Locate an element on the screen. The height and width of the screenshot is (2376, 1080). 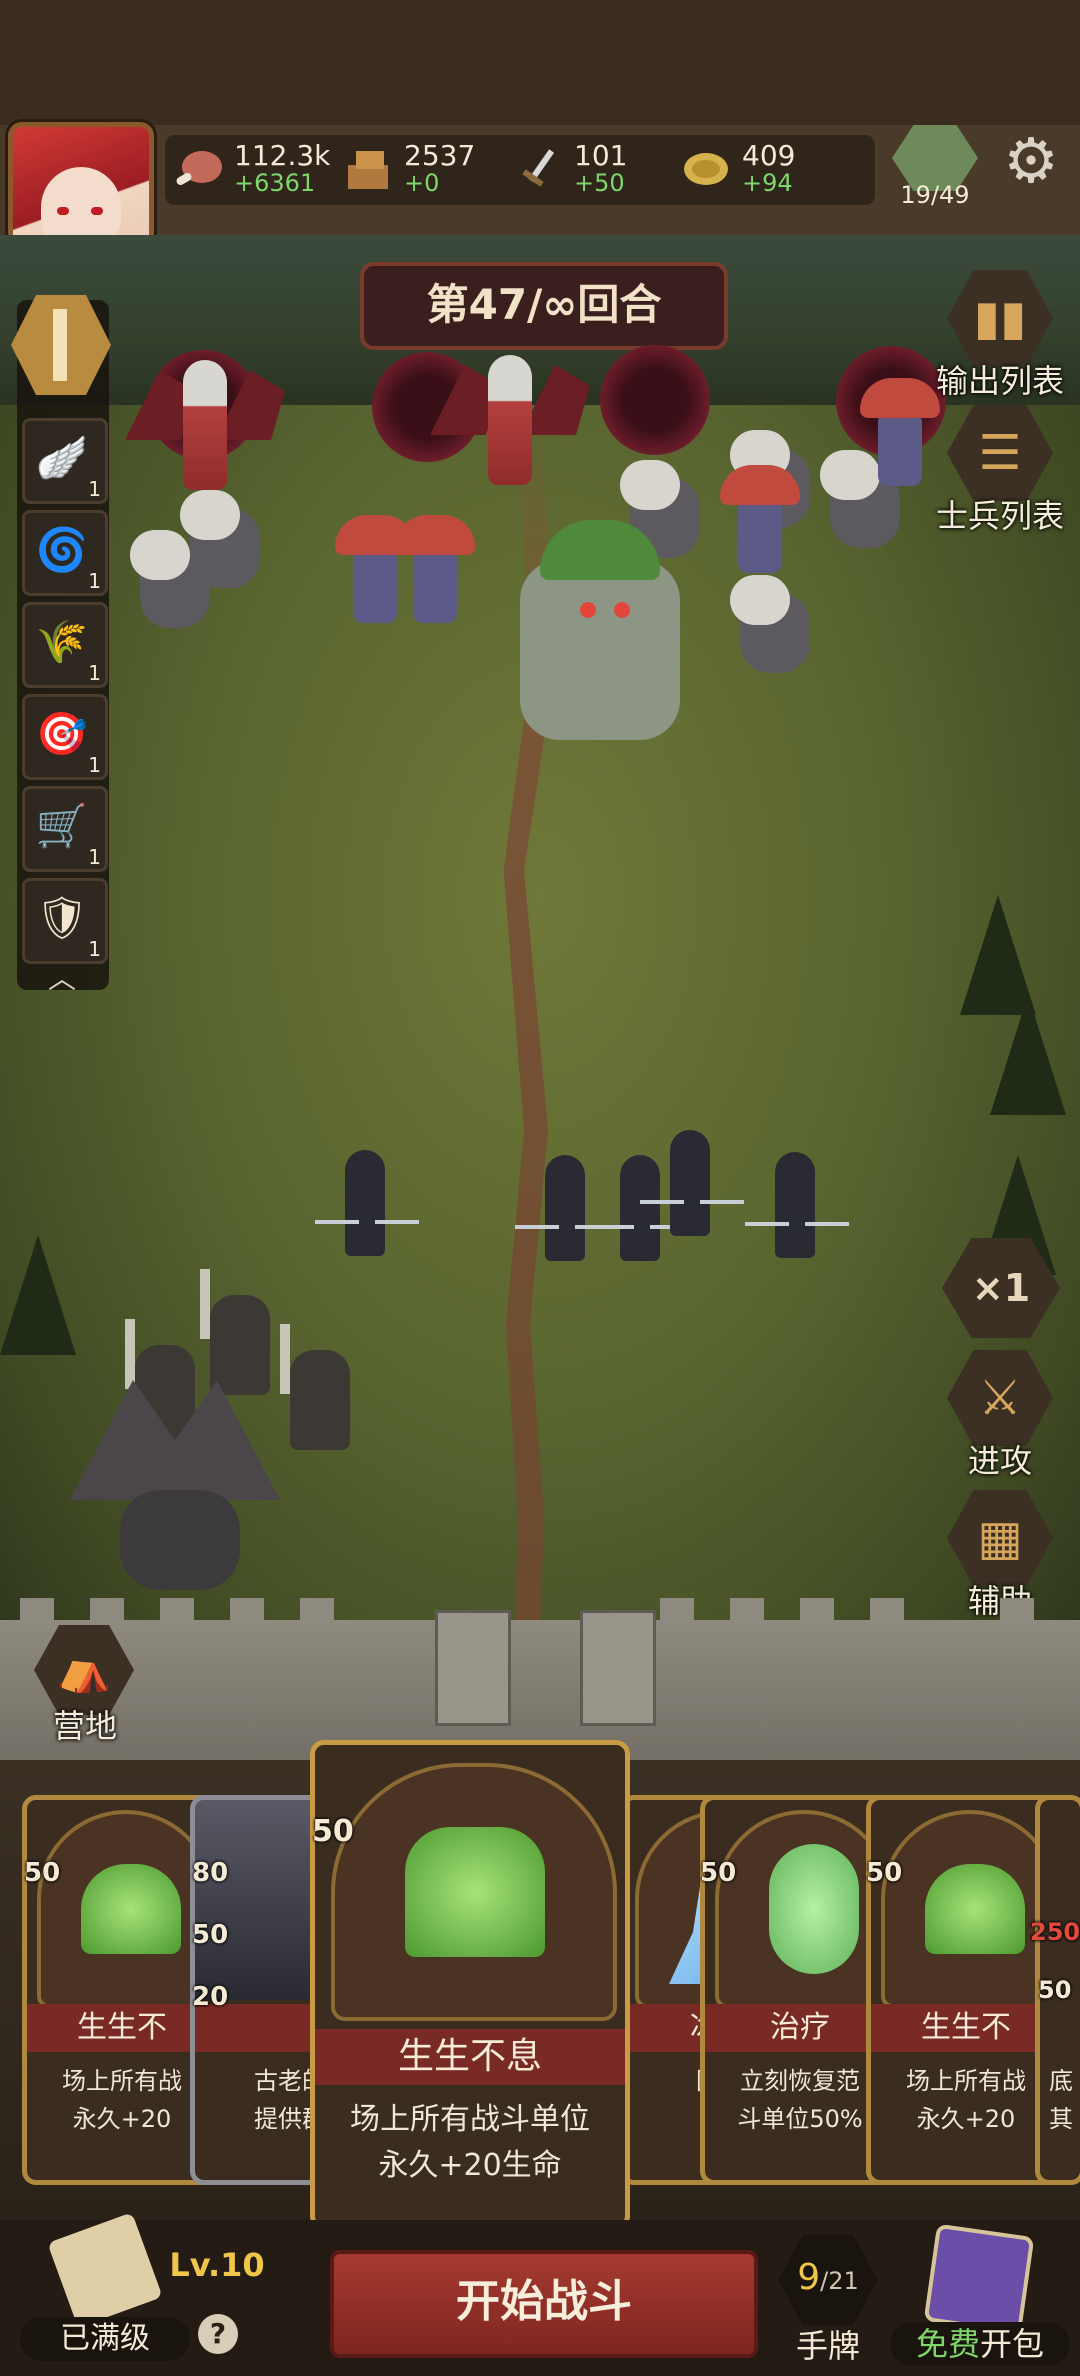
help-icon: ? is located at coordinates (218, 2334).